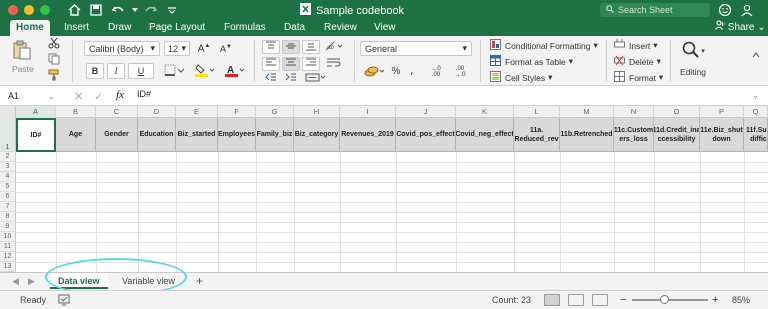 This screenshot has width=768, height=309. Describe the element at coordinates (275, 112) in the screenshot. I see `column-header-g: G` at that location.